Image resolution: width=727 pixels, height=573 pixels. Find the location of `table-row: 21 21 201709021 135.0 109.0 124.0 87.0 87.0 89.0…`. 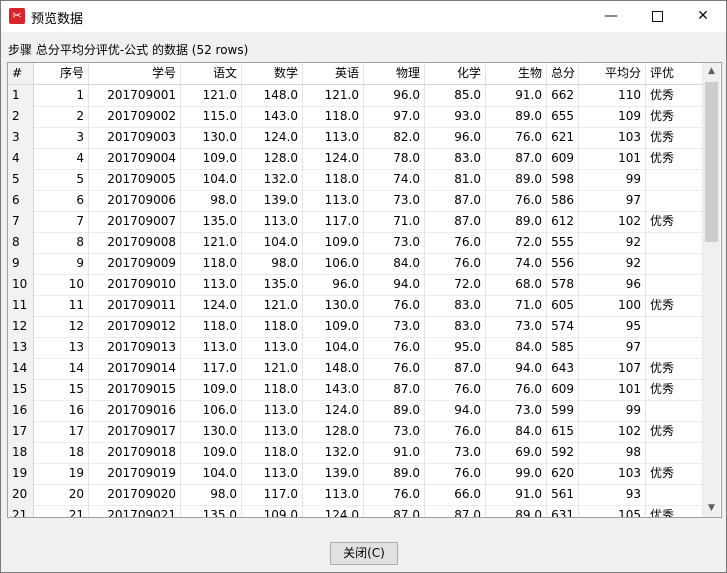

table-row: 21 21 201709021 135.0 109.0 124.0 87.0 87.0 89.0… is located at coordinates (355, 511).